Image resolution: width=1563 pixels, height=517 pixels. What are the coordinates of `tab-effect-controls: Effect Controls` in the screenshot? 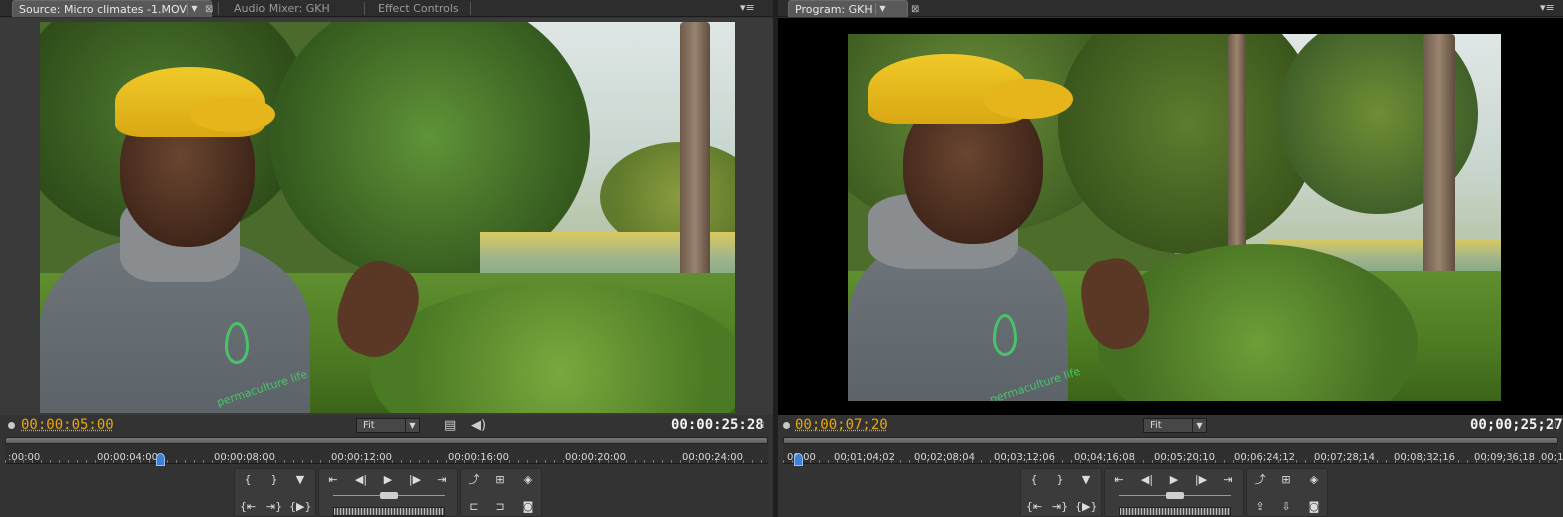 It's located at (427, 8).